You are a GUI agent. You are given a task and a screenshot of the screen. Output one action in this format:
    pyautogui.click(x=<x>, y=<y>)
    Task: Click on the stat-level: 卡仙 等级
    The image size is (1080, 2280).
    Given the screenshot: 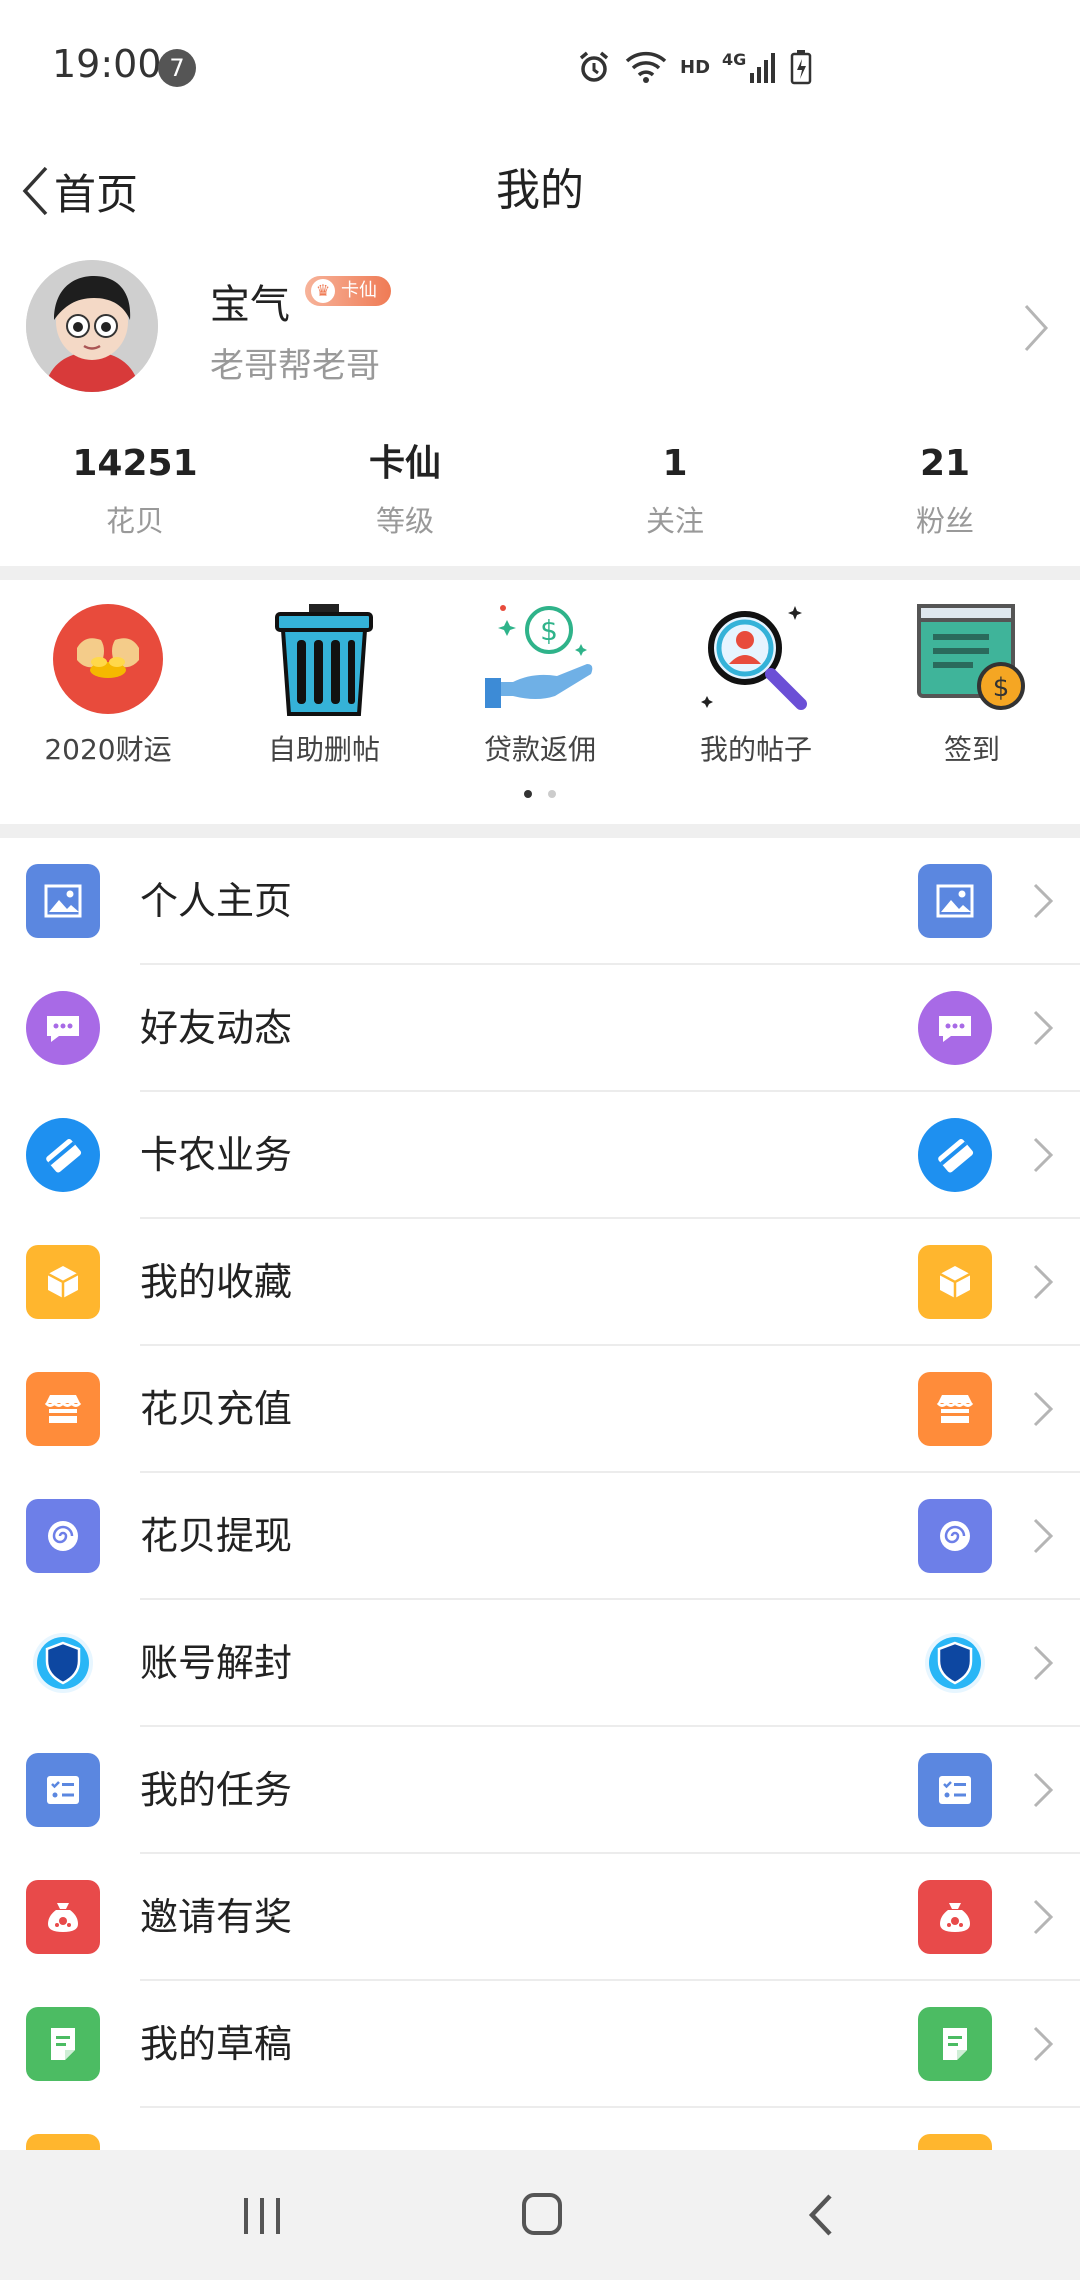 What is the action you would take?
    pyautogui.click(x=405, y=495)
    